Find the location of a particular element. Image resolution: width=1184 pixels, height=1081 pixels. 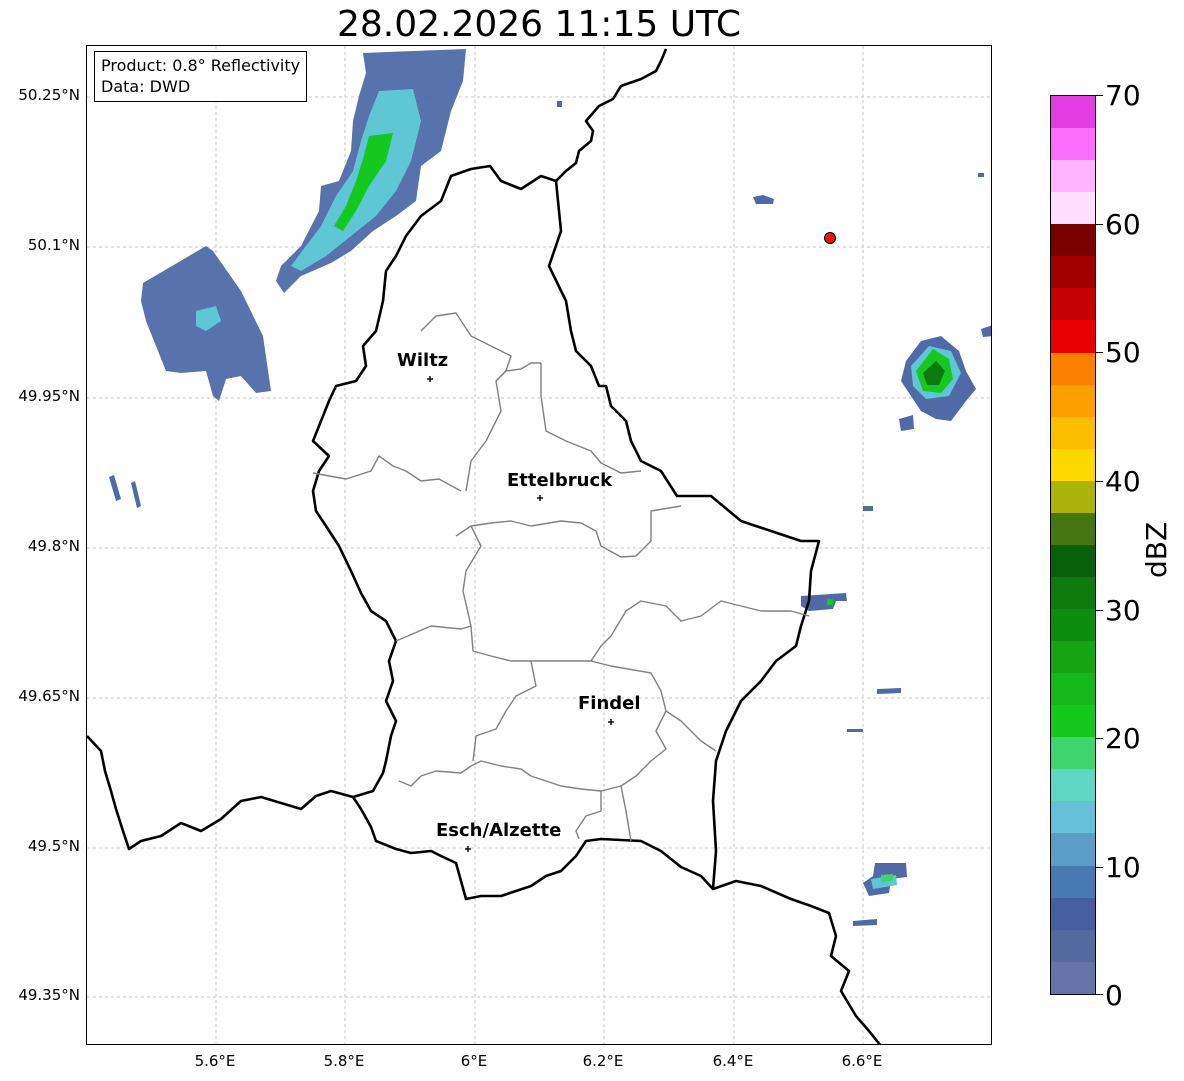

colorbar-tick-20: 20 is located at coordinates (1123, 738).